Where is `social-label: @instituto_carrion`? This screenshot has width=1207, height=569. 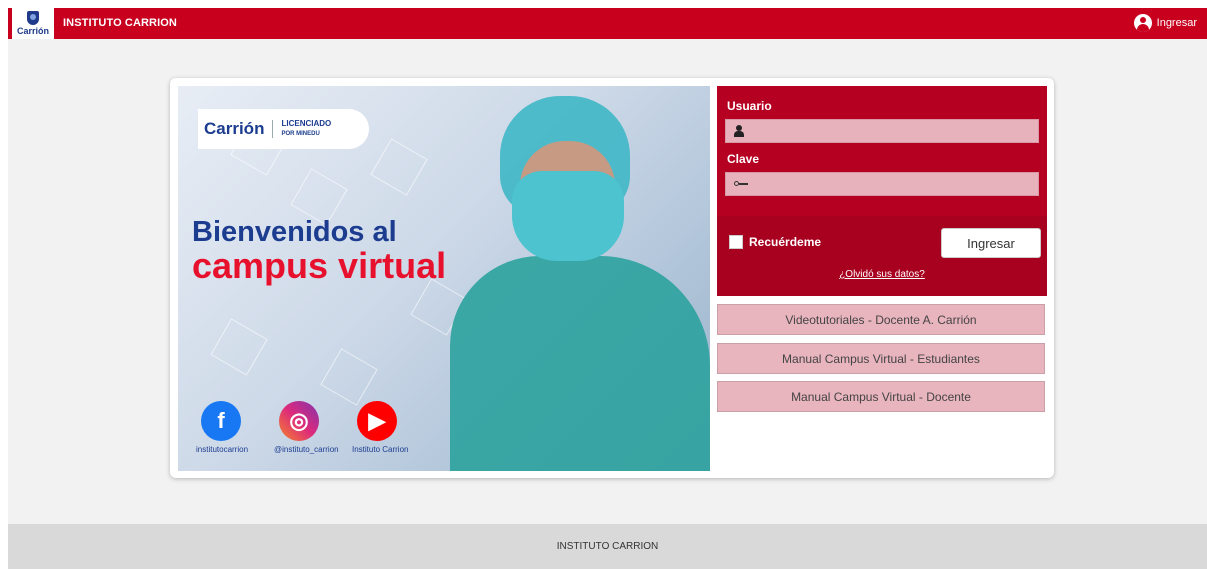 social-label: @instituto_carrion is located at coordinates (306, 449).